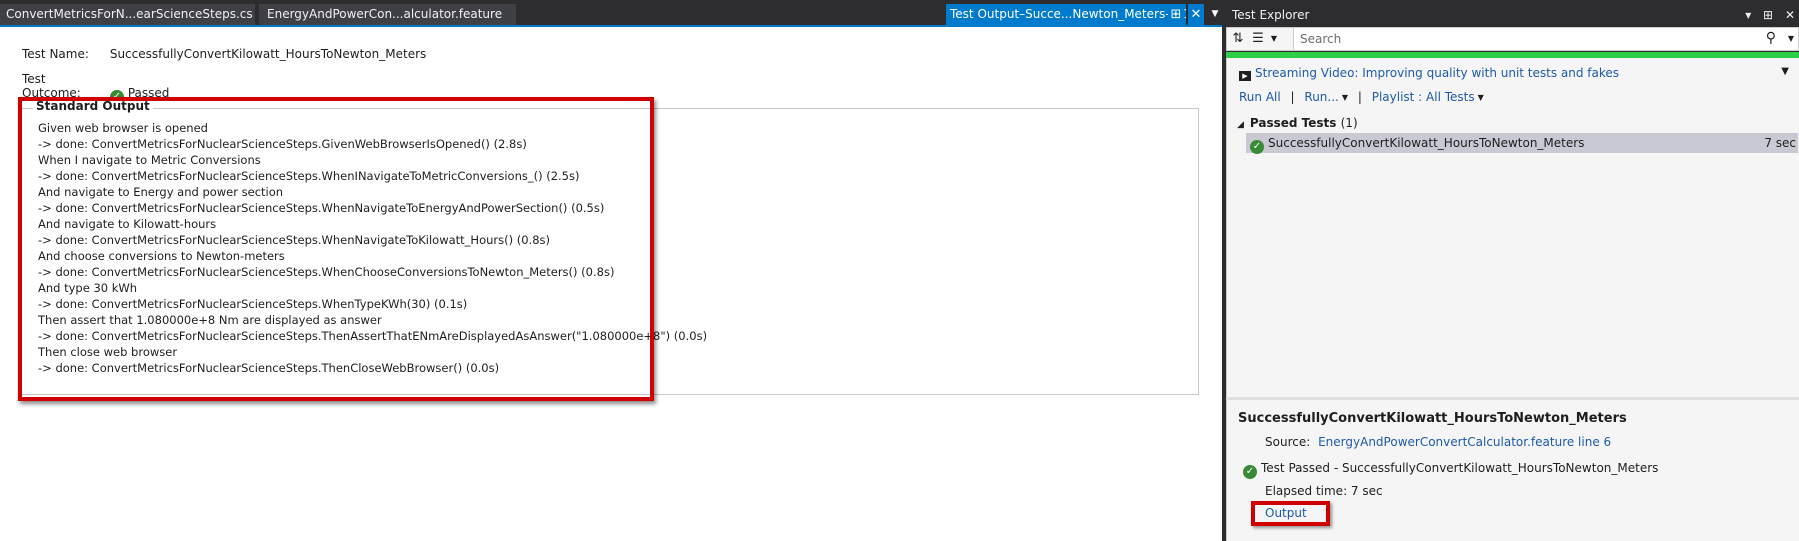 This screenshot has height=541, width=1799. I want to click on collapse-triangle-icon: ◢, so click(1240, 125).